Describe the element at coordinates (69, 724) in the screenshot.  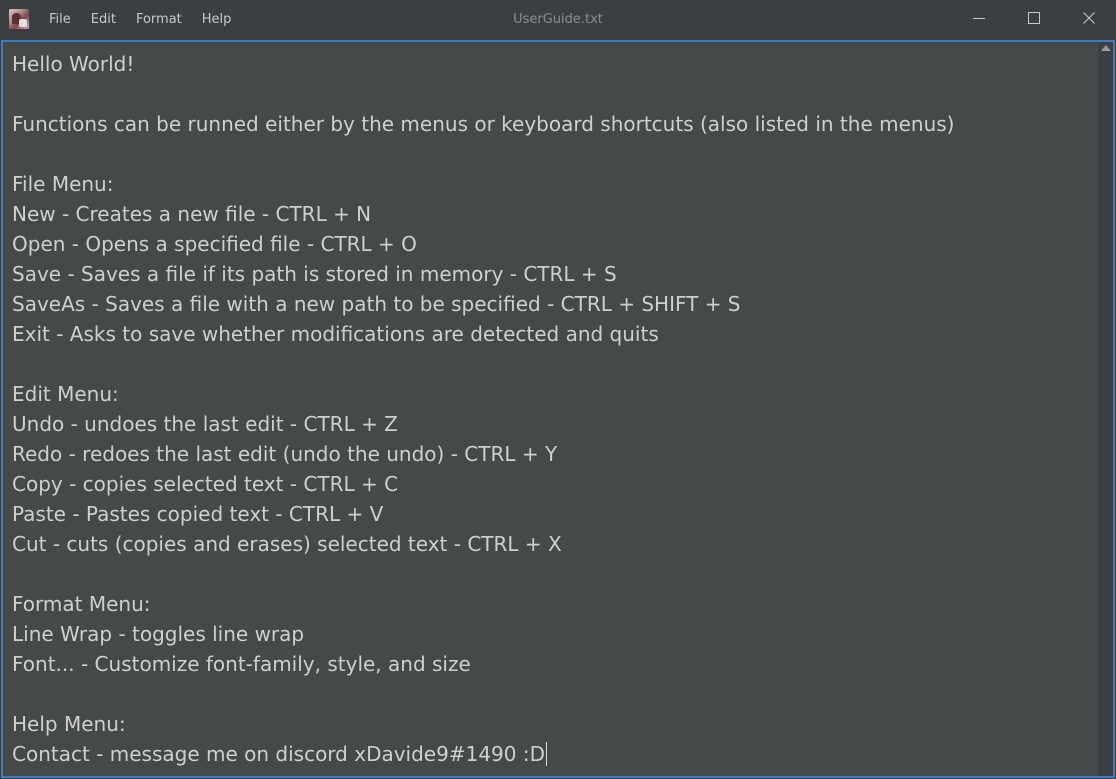
I see `editor-line: Help Menu:` at that location.